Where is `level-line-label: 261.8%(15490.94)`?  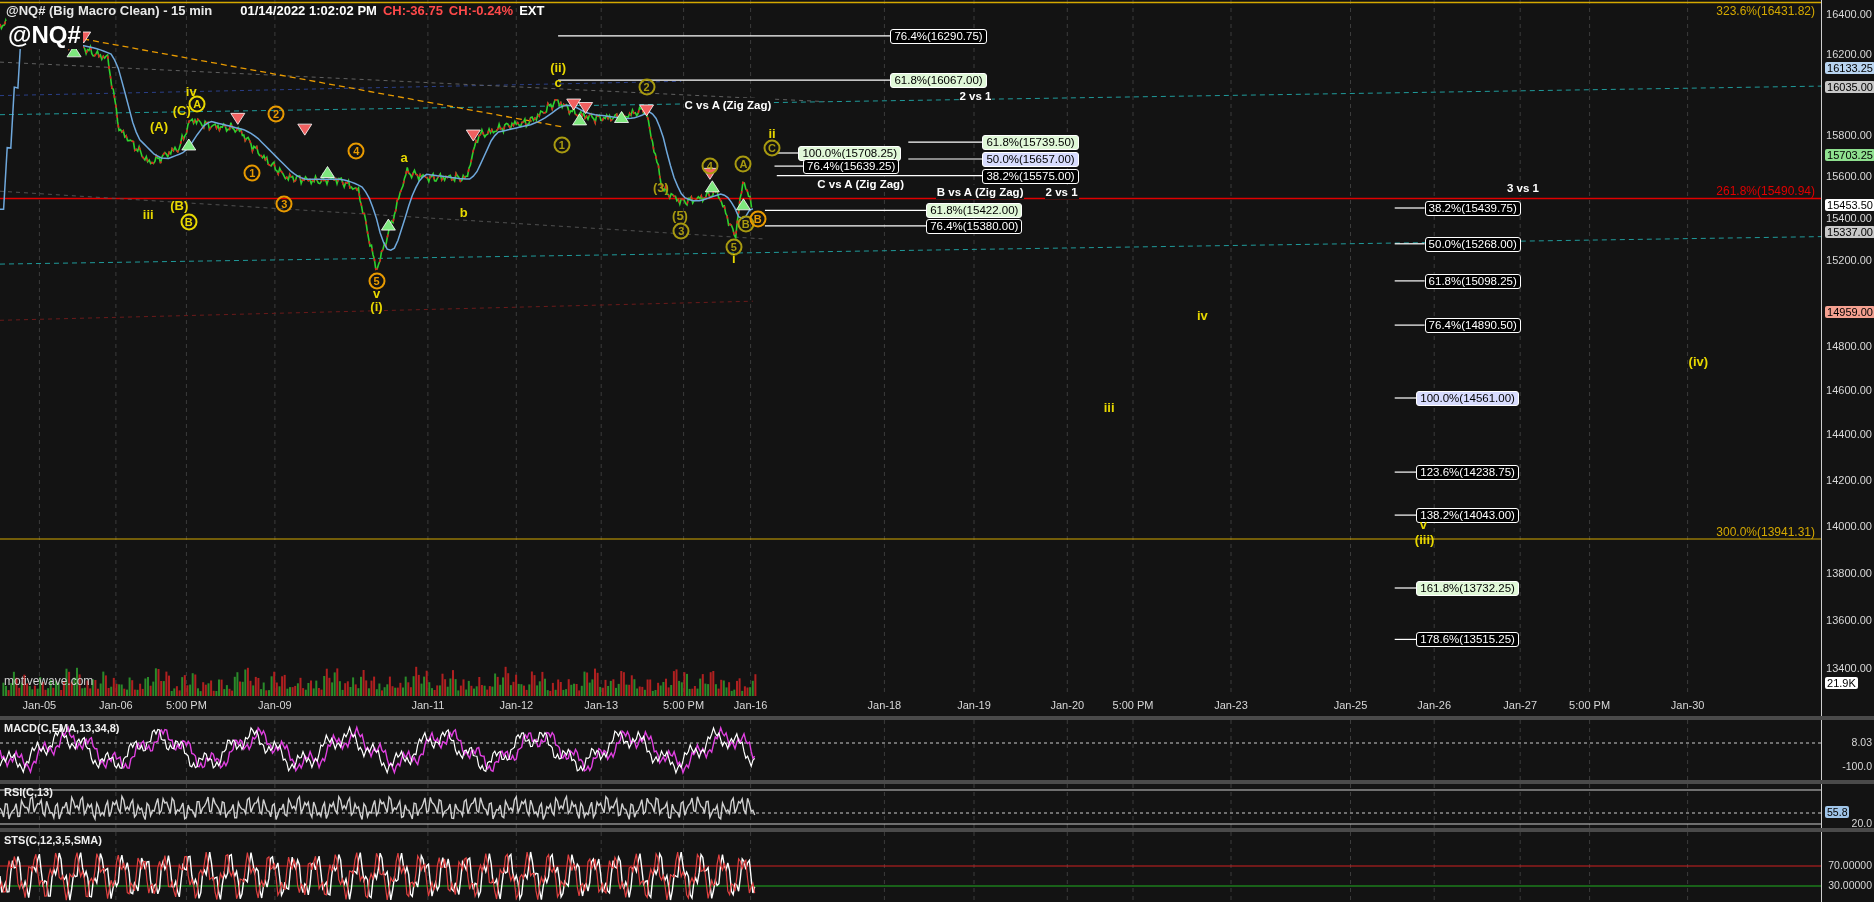
level-line-label: 261.8%(15490.94) is located at coordinates (1766, 191).